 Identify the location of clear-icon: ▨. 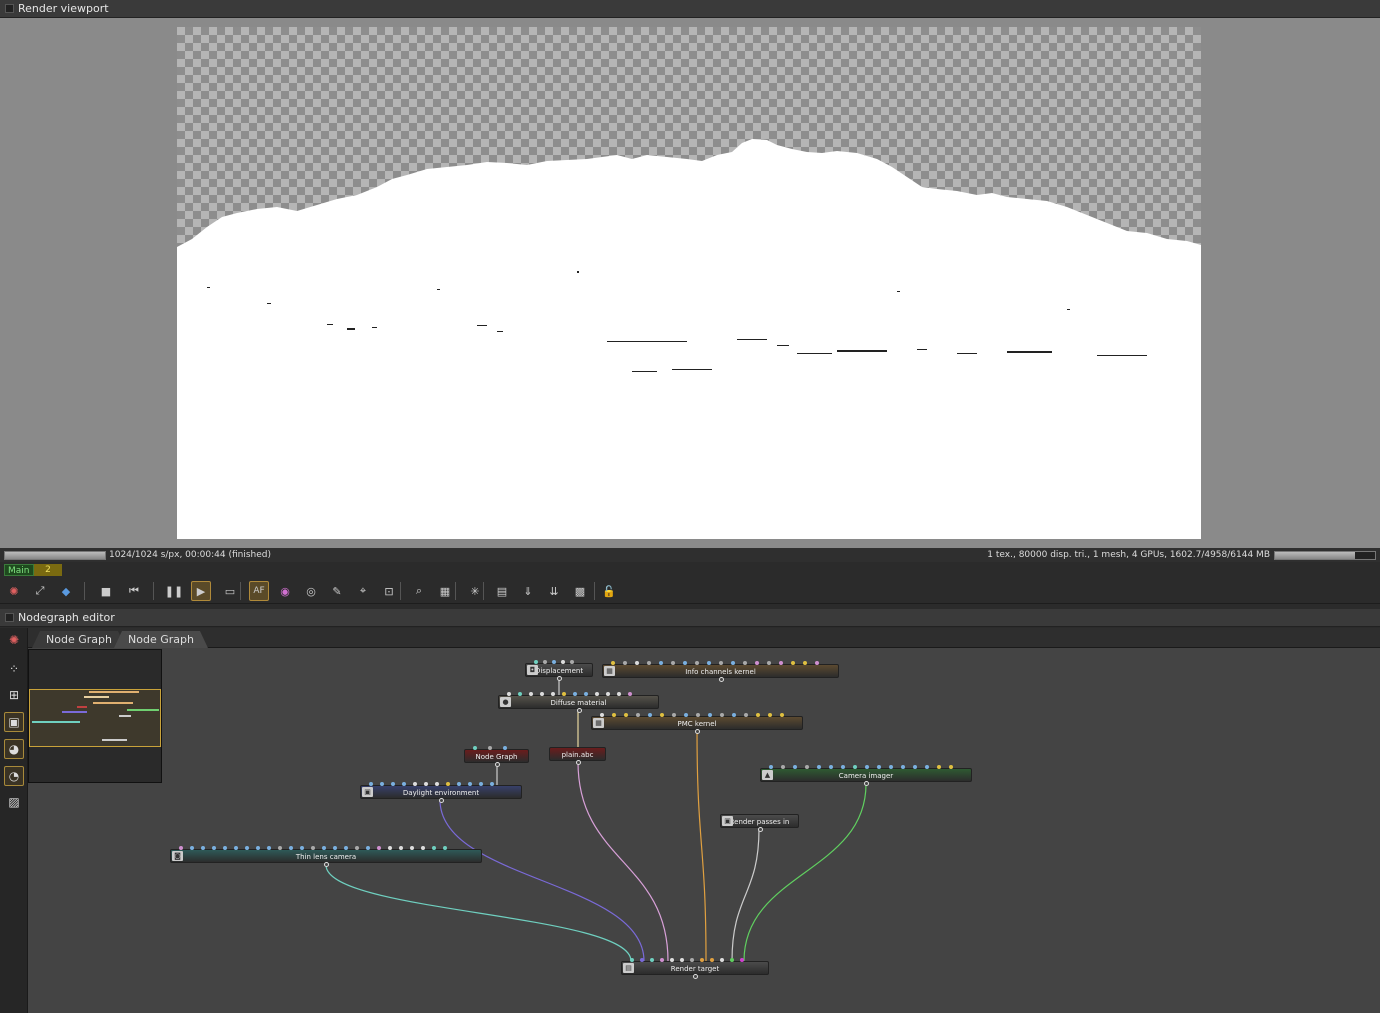
(14, 802).